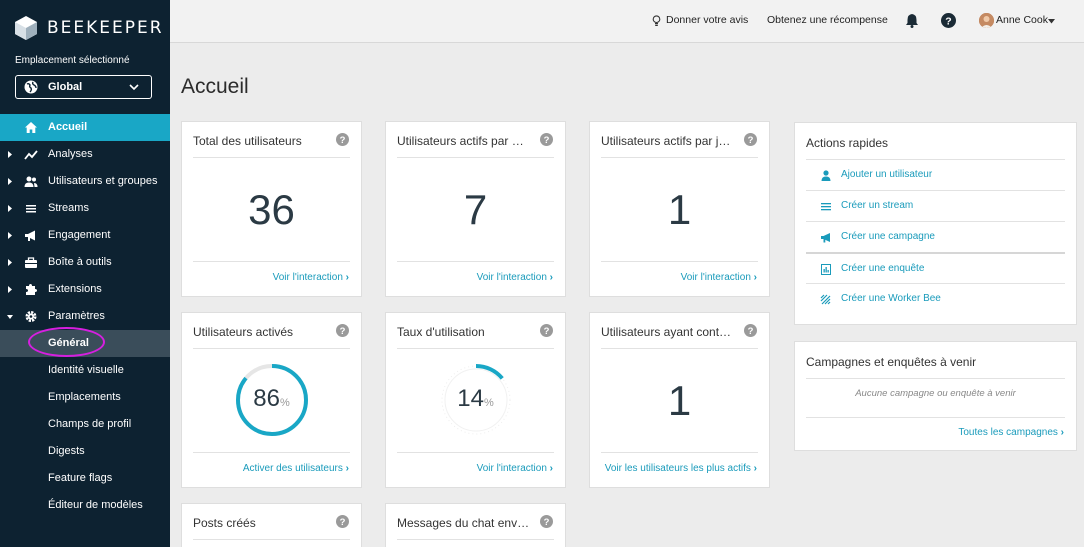 Image resolution: width=1084 pixels, height=547 pixels. Describe the element at coordinates (31, 289) in the screenshot. I see `puzzle-icon` at that location.